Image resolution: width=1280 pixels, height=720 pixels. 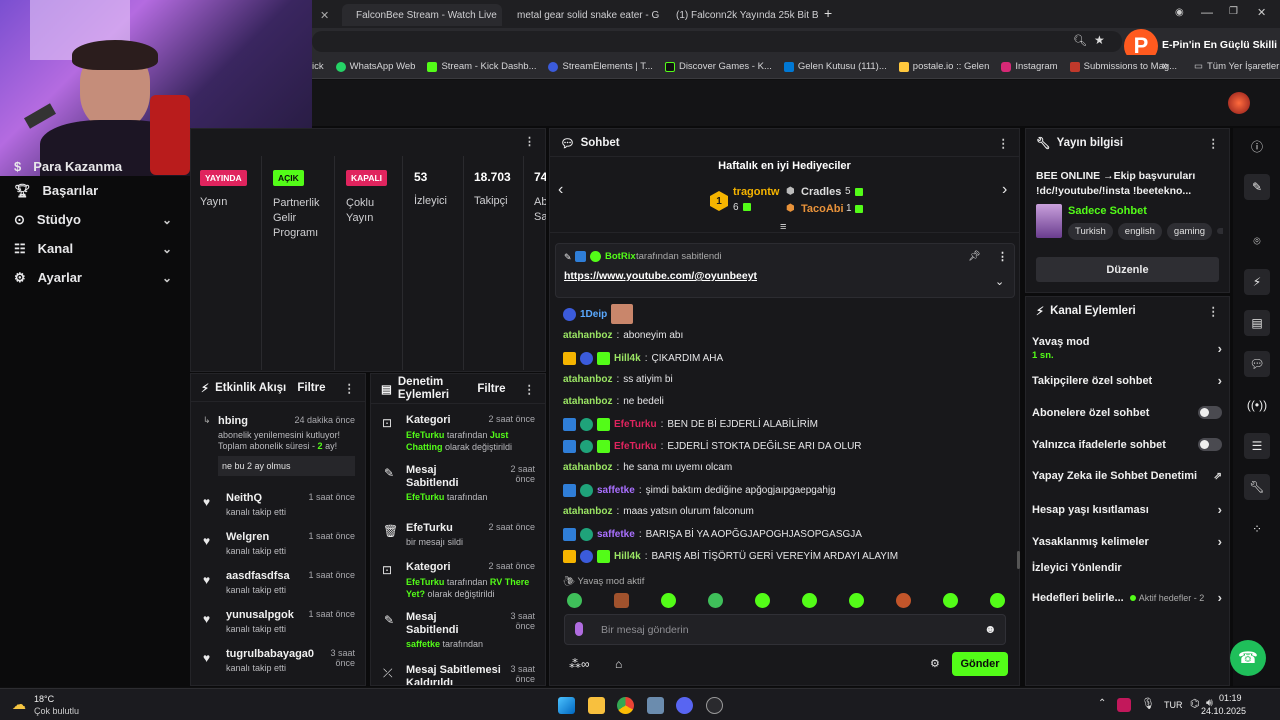 I want to click on chrome-icon, so click(x=625, y=705).